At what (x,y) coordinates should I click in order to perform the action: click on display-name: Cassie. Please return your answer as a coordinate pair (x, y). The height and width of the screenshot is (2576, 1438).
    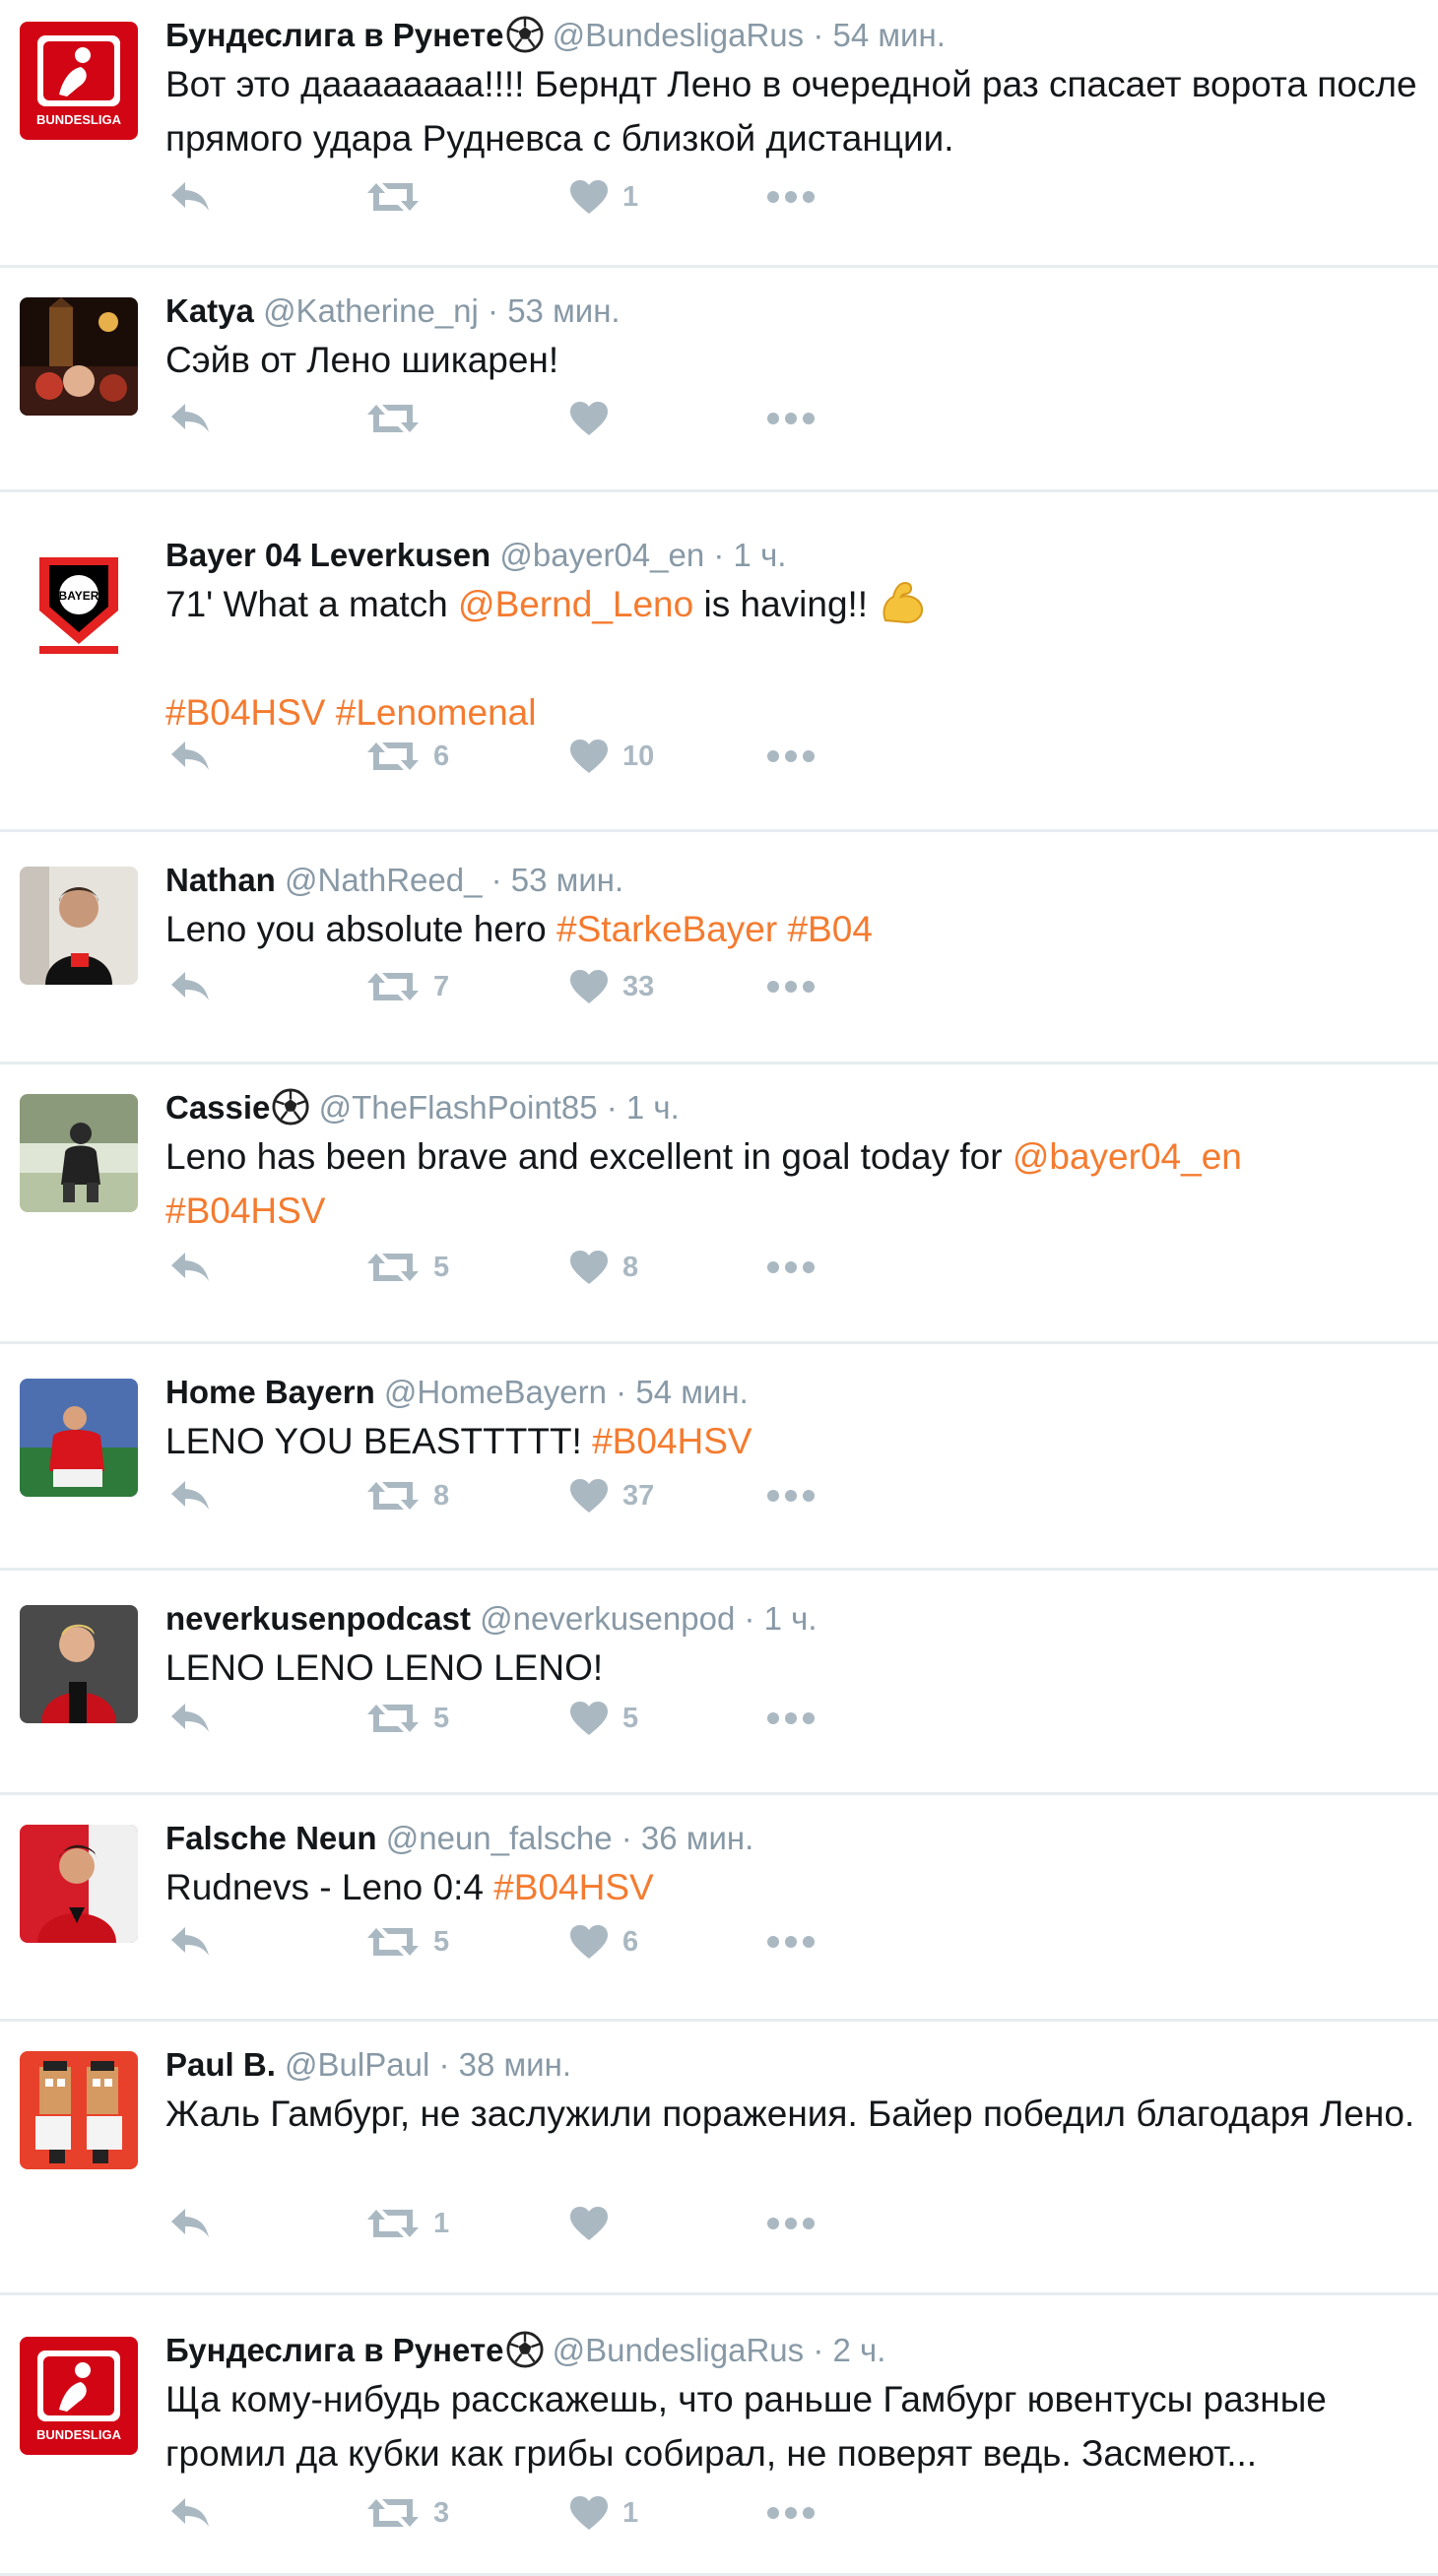
    Looking at the image, I should click on (217, 1107).